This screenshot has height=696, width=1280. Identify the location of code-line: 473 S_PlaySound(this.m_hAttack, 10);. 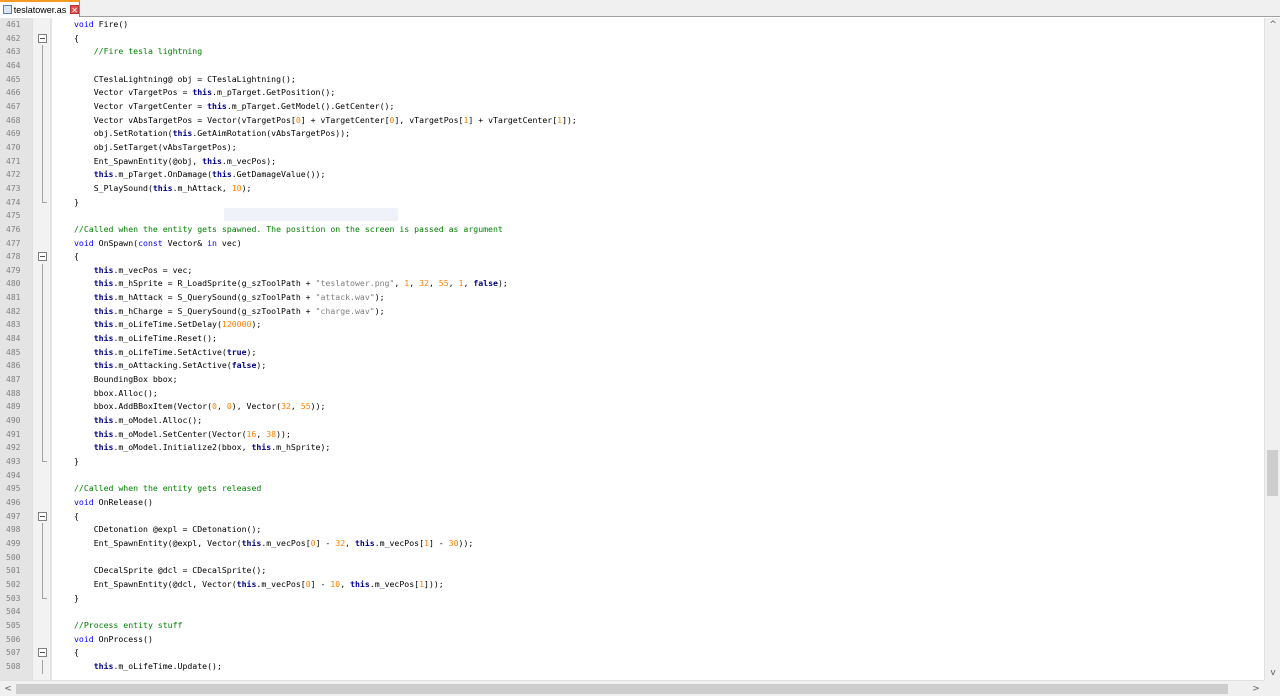
(632, 188).